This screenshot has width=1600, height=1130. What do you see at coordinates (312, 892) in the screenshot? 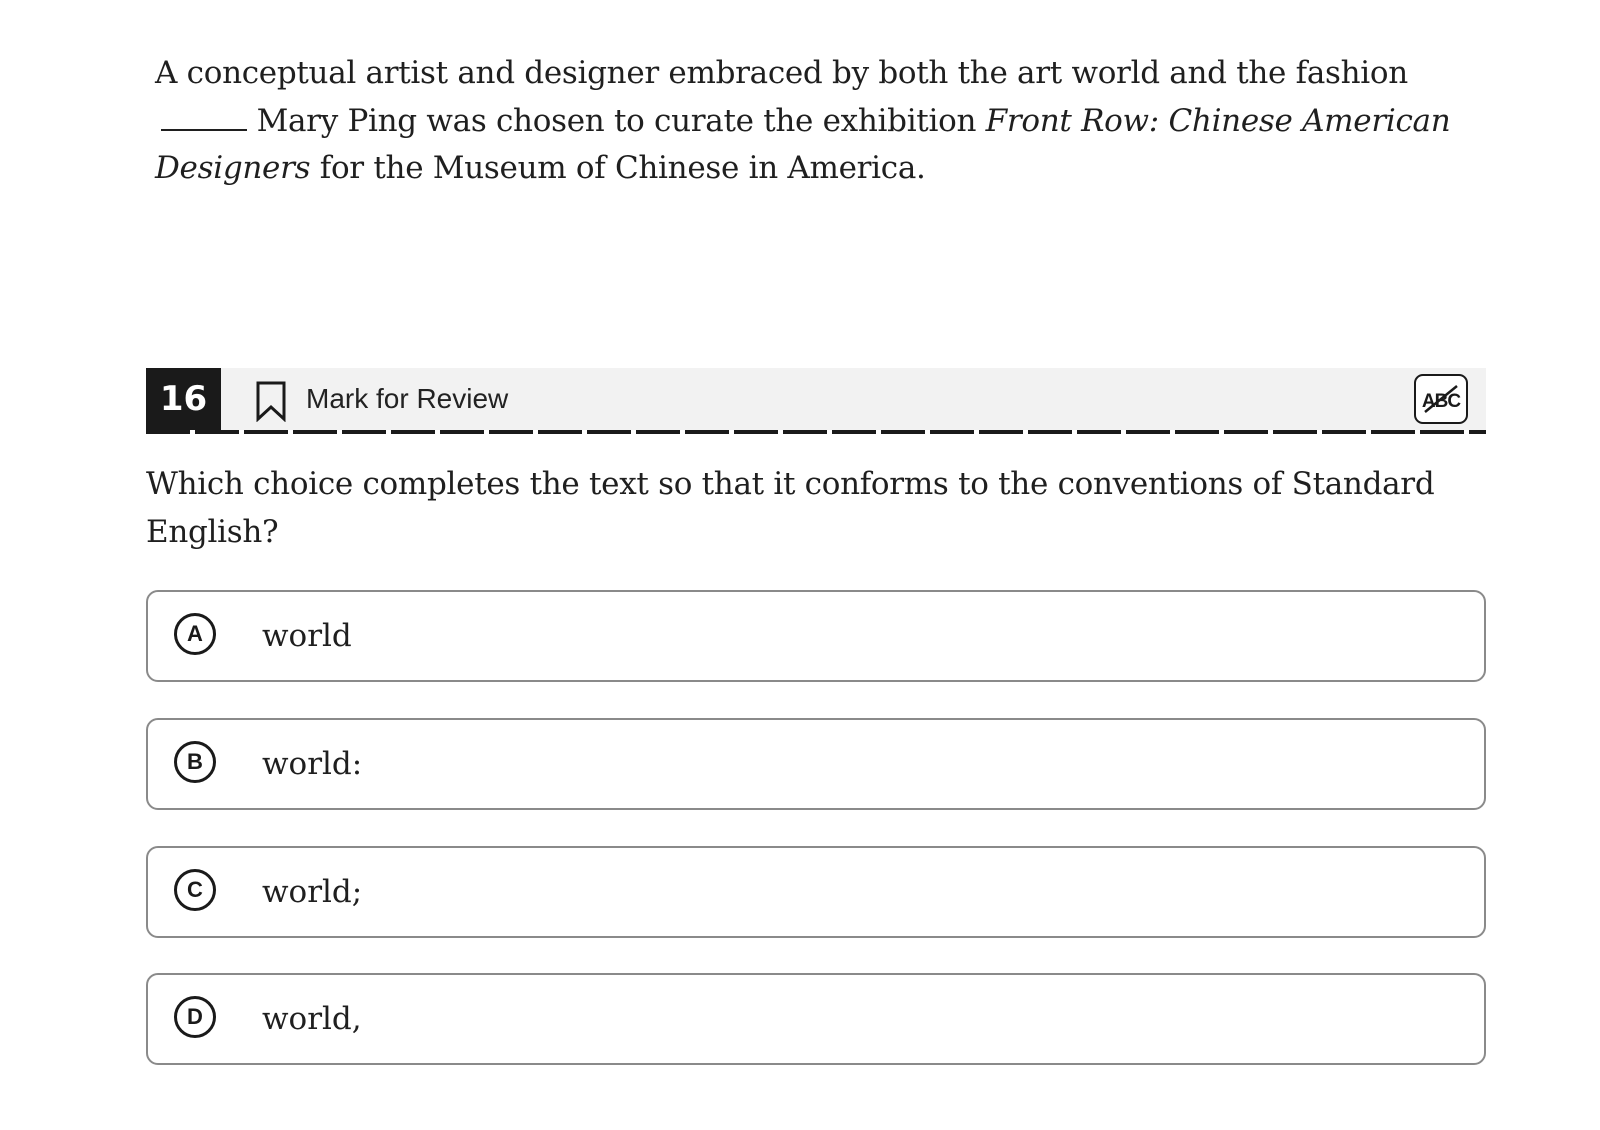
I see `choice-text: world;` at bounding box center [312, 892].